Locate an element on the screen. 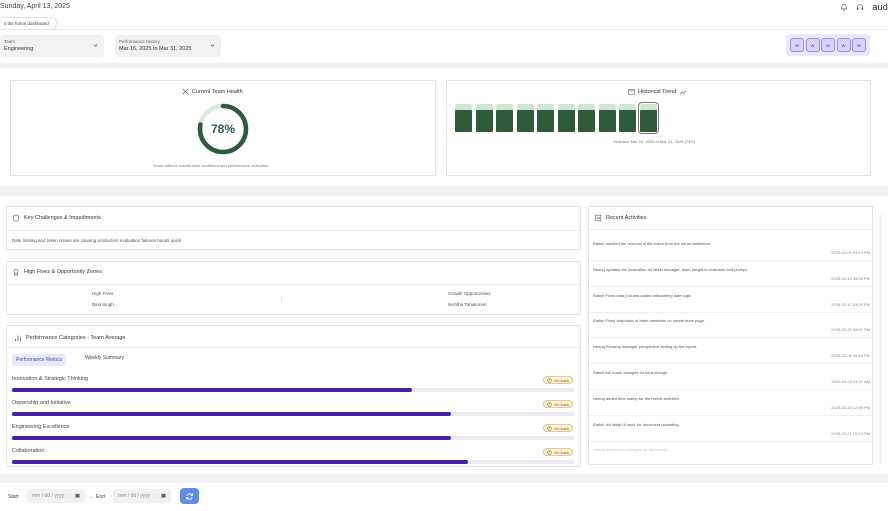 The width and height of the screenshot is (888, 511). activity-timestamp: 2025-02-14 05:08 PM is located at coordinates (850, 278).